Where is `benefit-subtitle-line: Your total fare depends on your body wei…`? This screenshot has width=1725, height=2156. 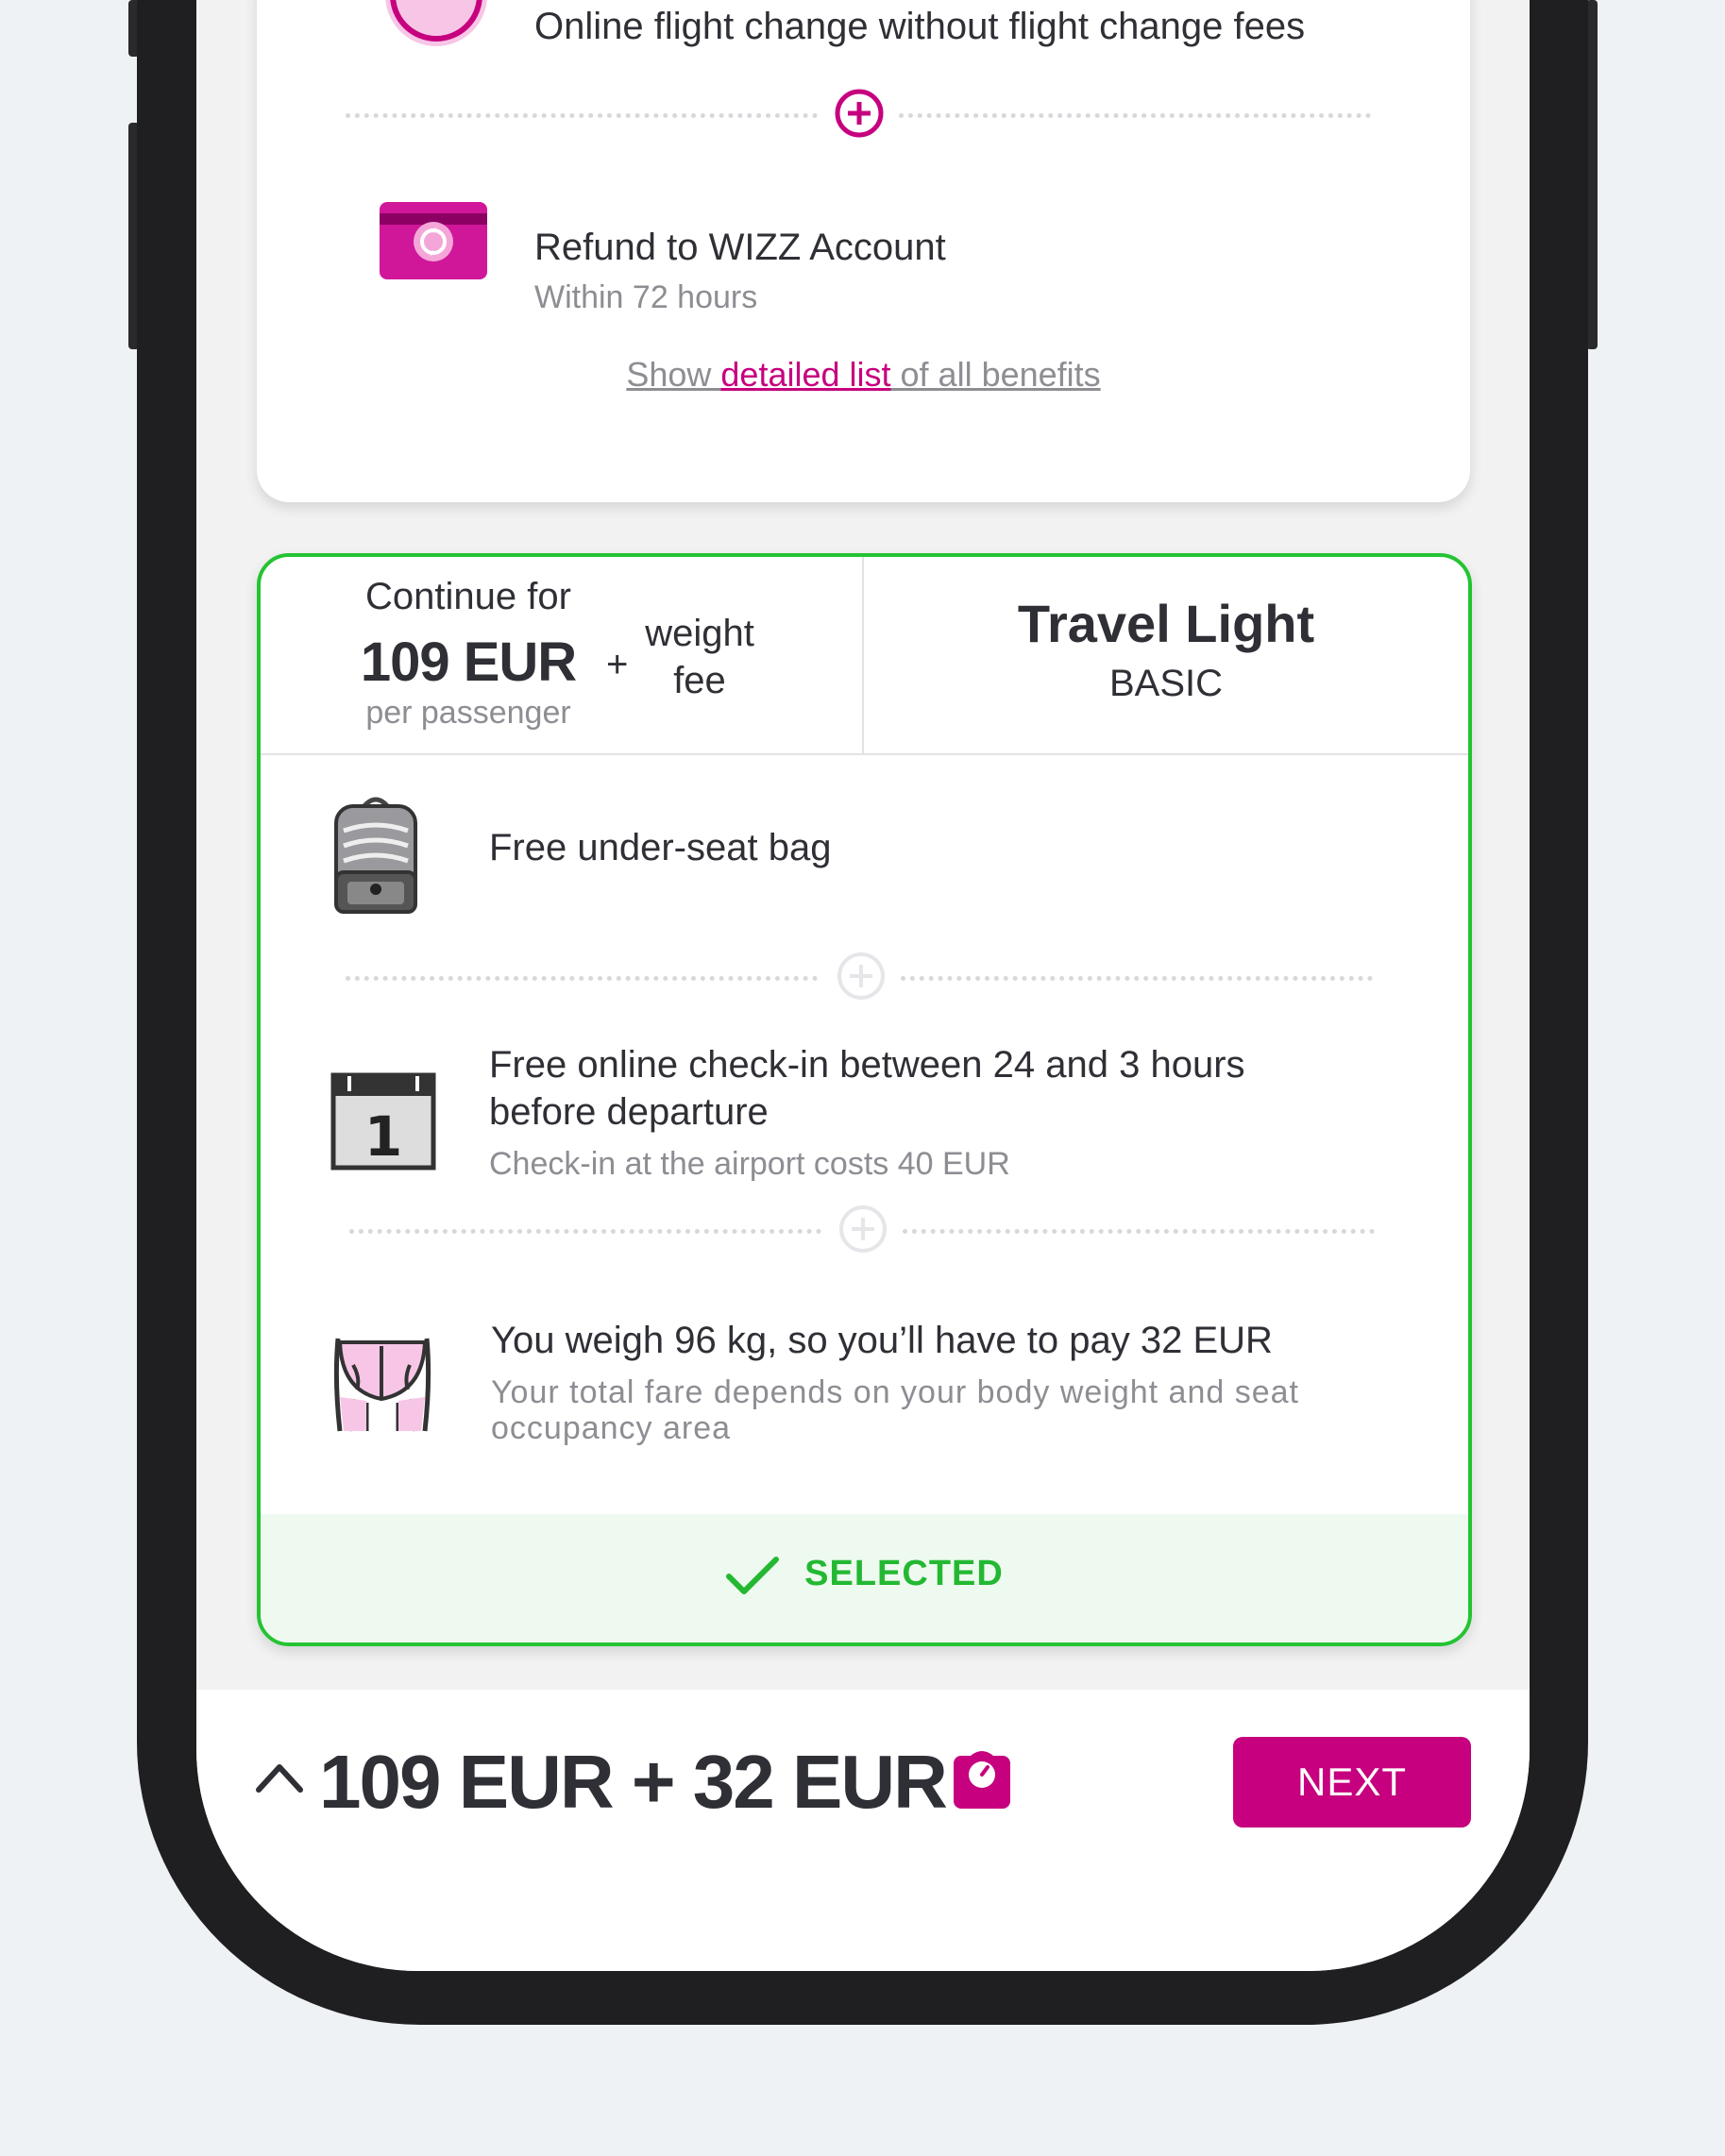
benefit-subtitle-line: Your total fare depends on your body wei… is located at coordinates (895, 1392).